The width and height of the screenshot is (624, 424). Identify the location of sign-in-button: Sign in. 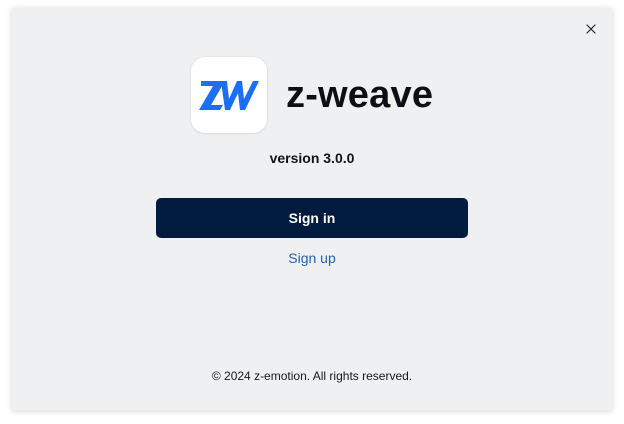
(312, 218).